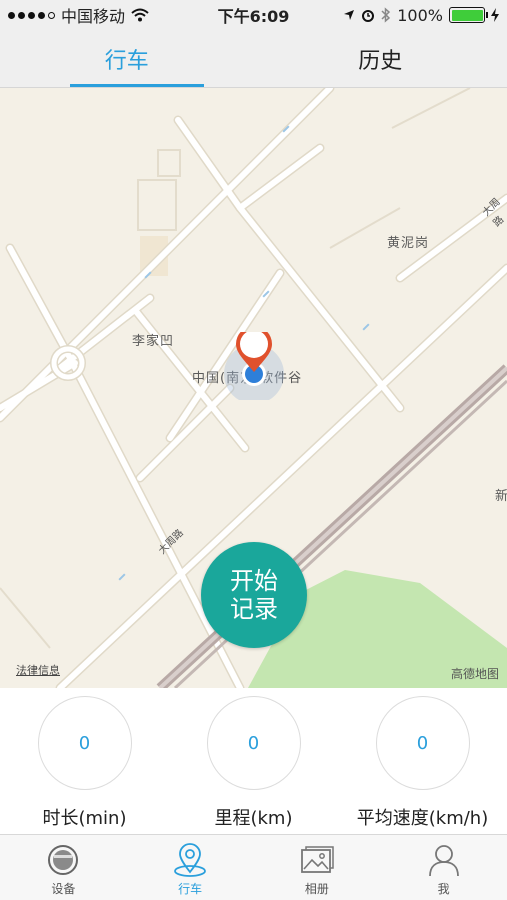  I want to click on album-icon, so click(317, 859).